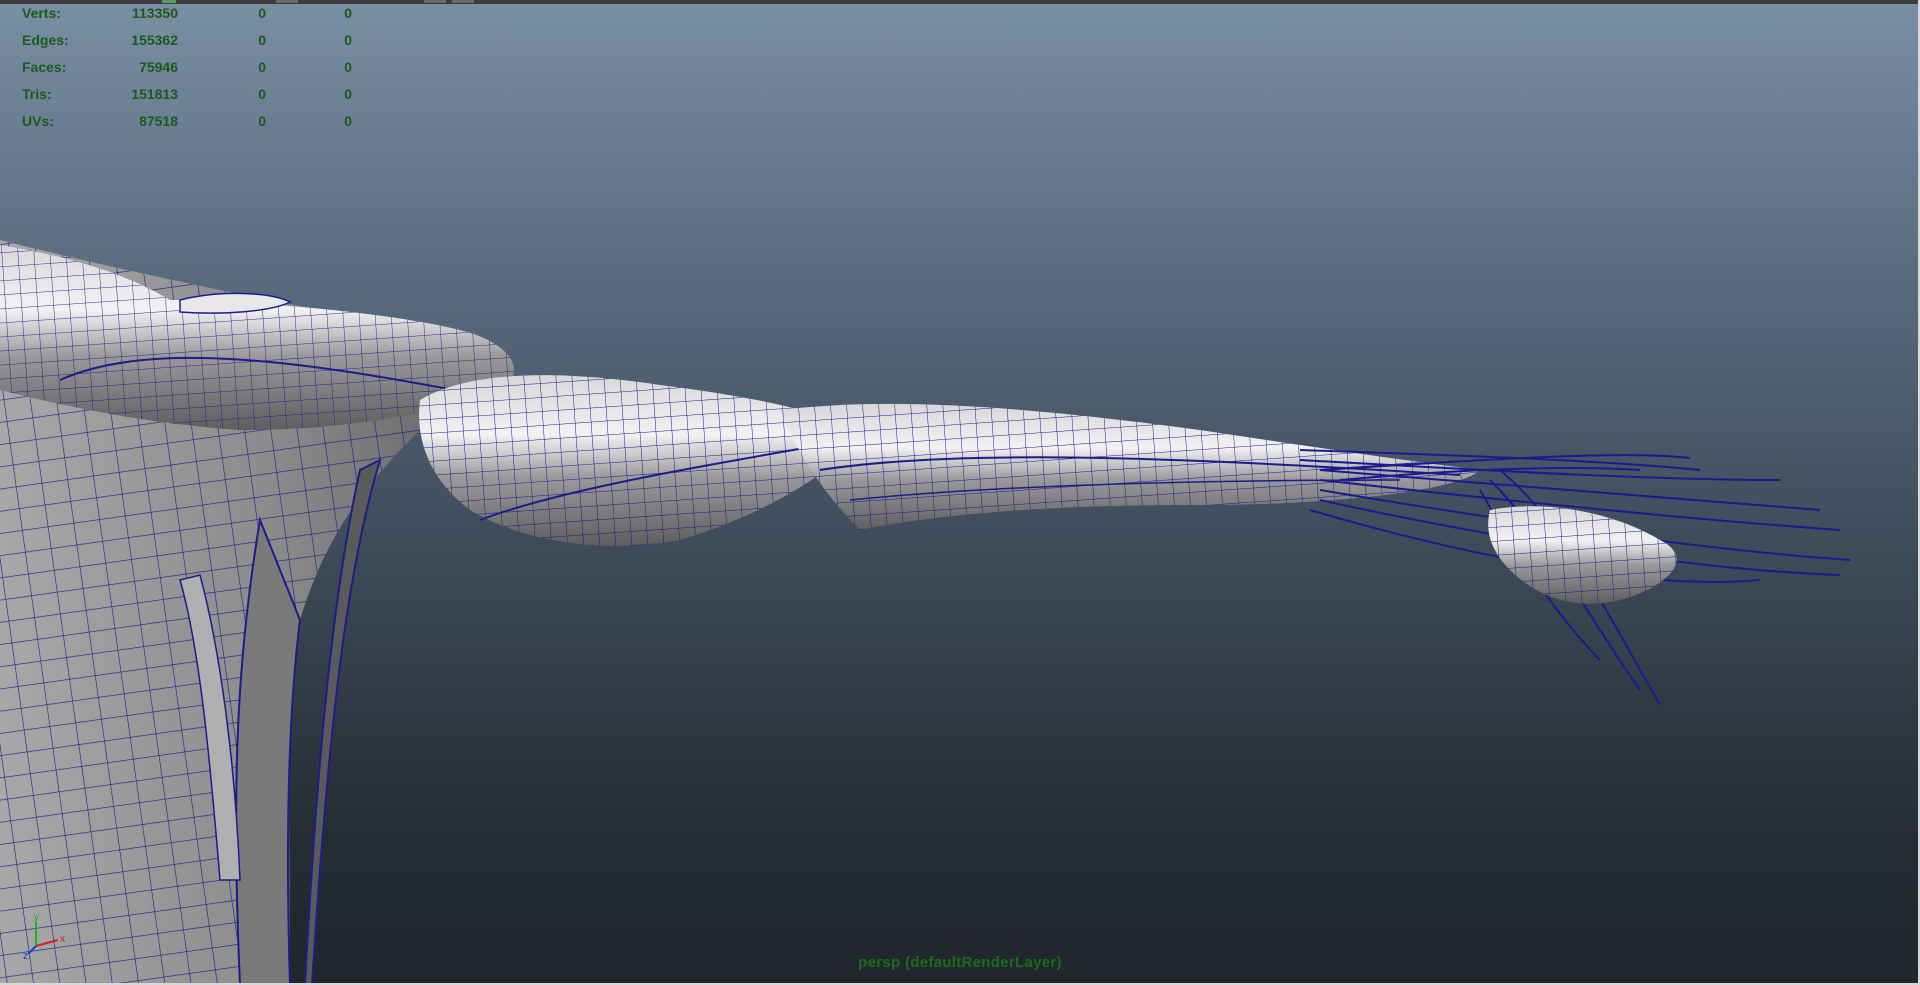  What do you see at coordinates (180, 40) in the screenshot?
I see `hud-row-edges: Edges: 155362 0 0` at bounding box center [180, 40].